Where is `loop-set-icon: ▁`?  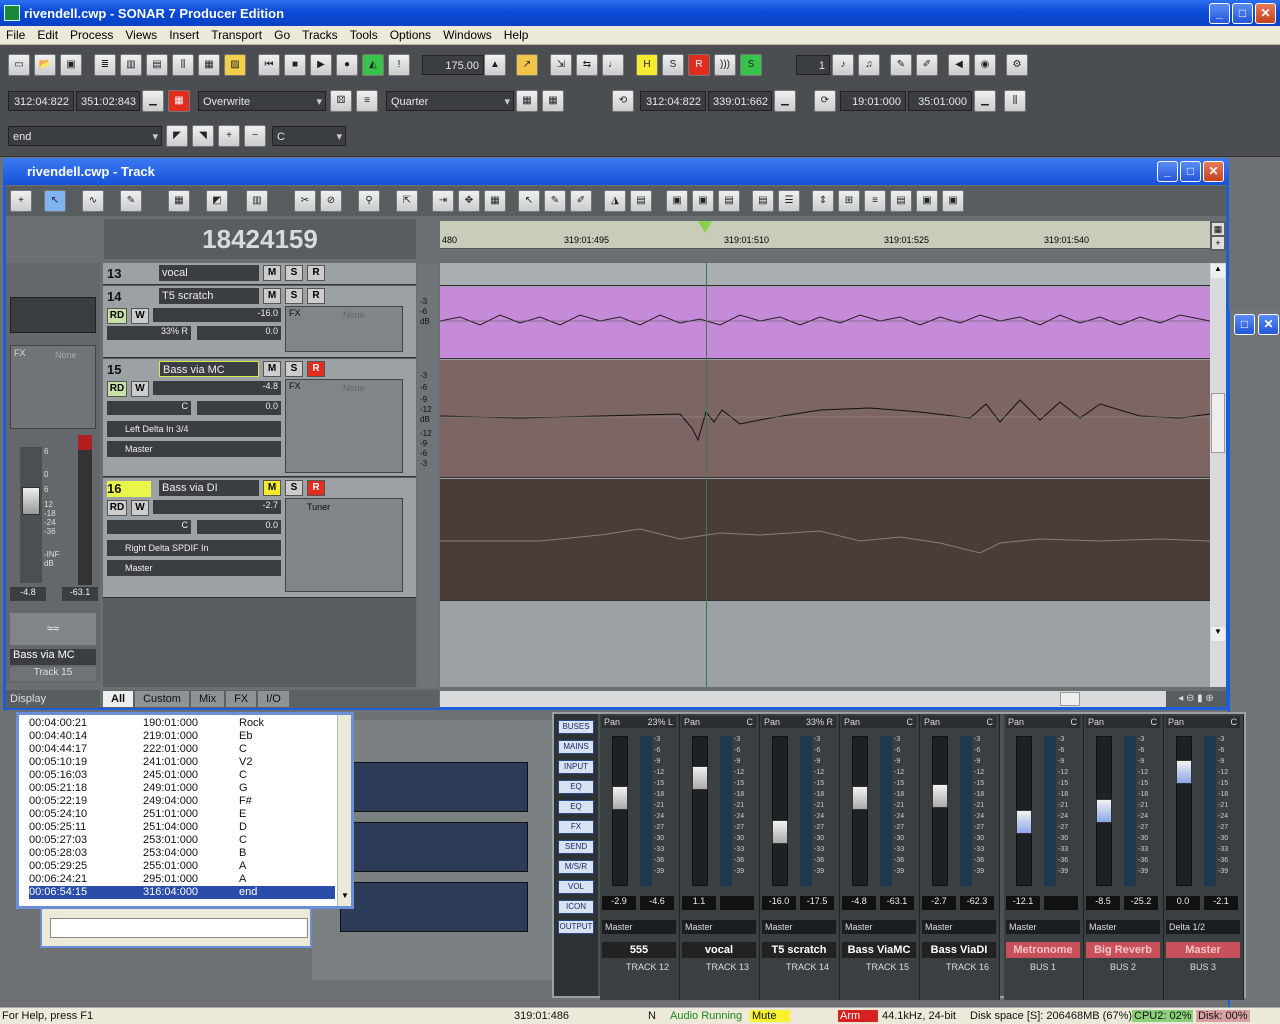
loop-set-icon: ▁ is located at coordinates (785, 101).